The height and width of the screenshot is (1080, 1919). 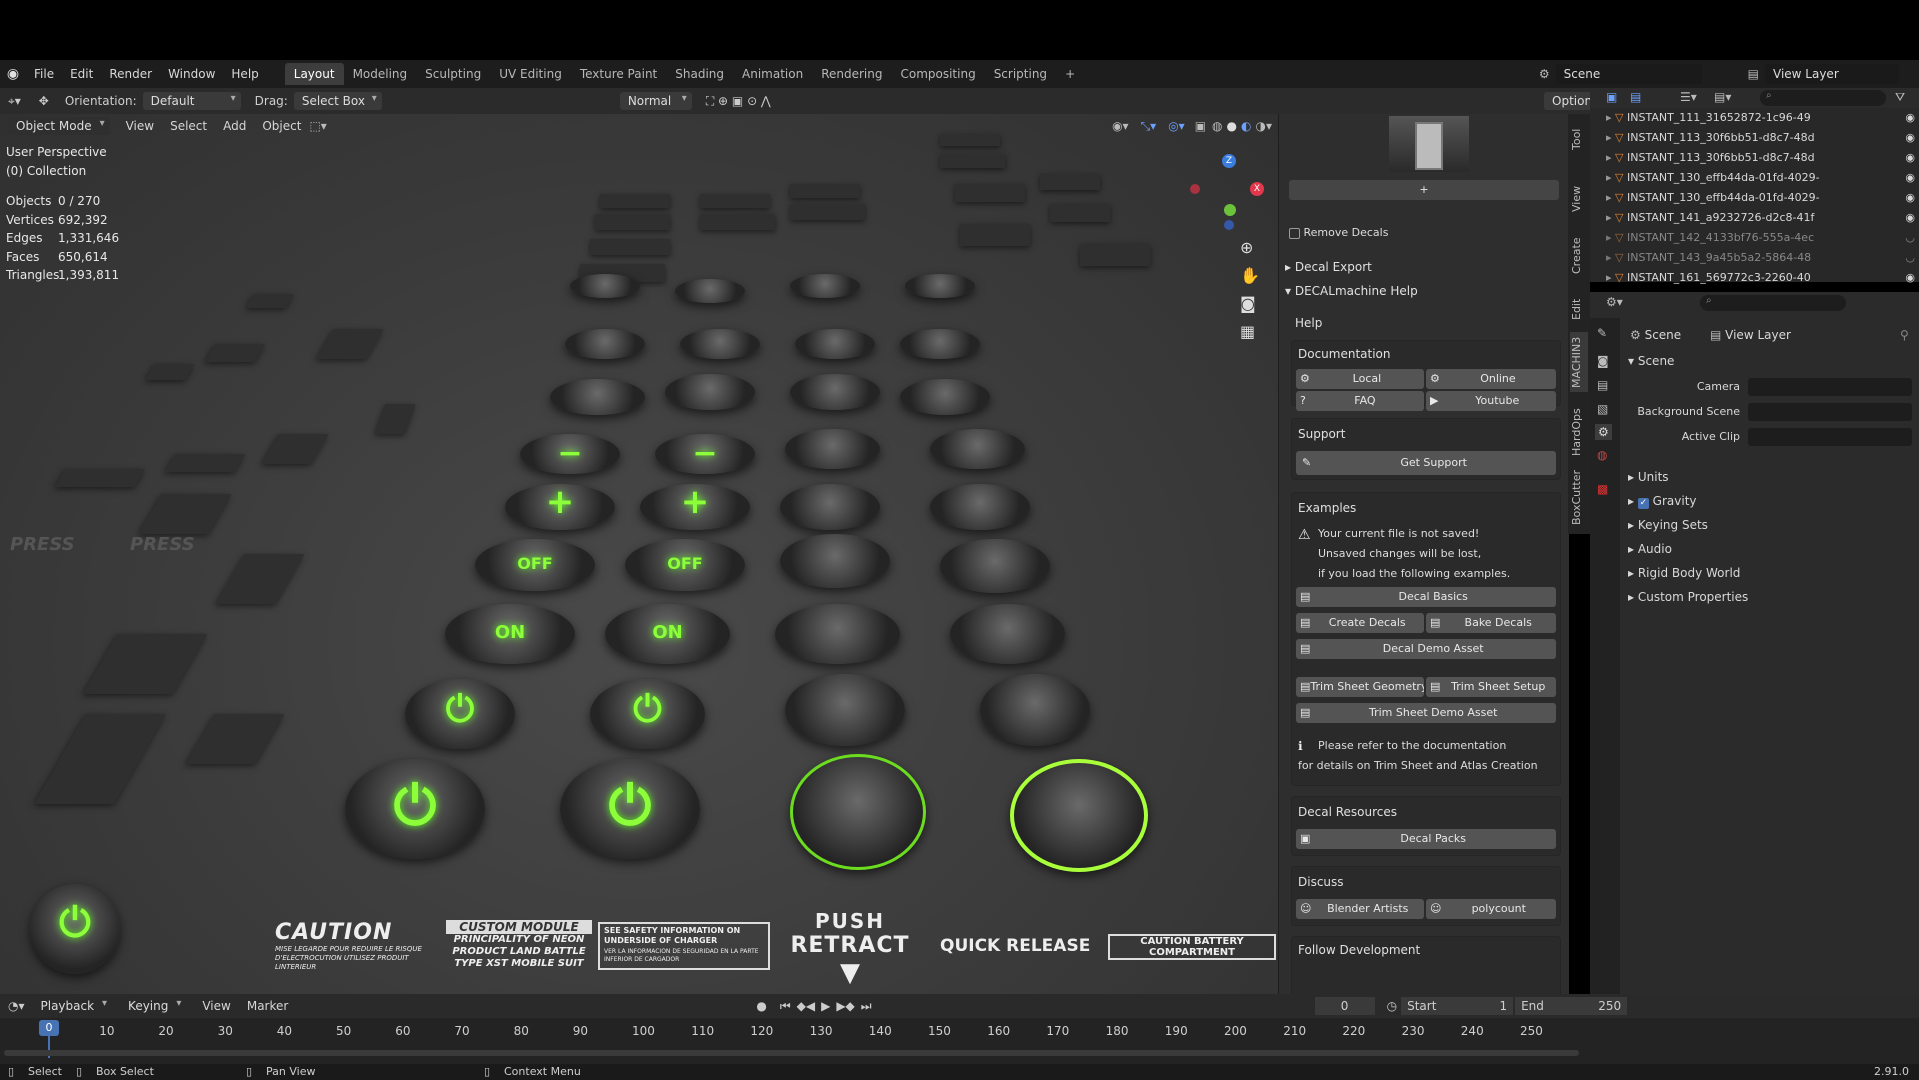 What do you see at coordinates (825, 1006) in the screenshot?
I see `play-icon: ▶` at bounding box center [825, 1006].